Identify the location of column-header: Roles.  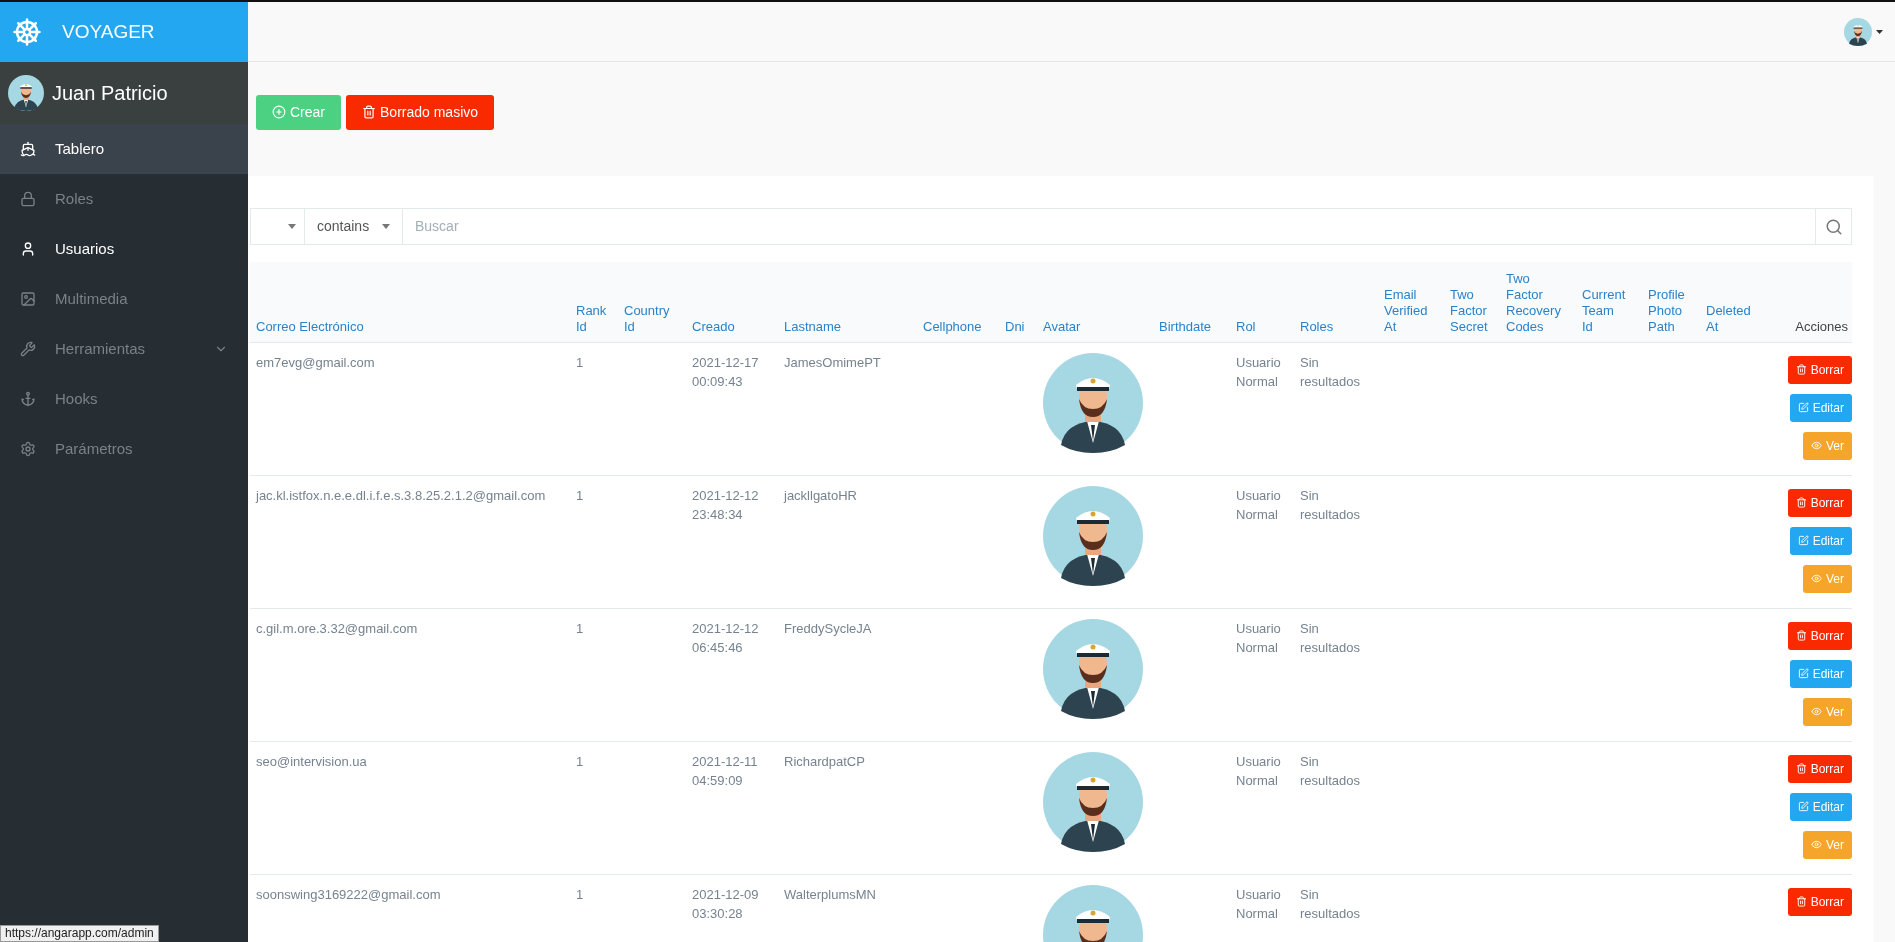
(1317, 326).